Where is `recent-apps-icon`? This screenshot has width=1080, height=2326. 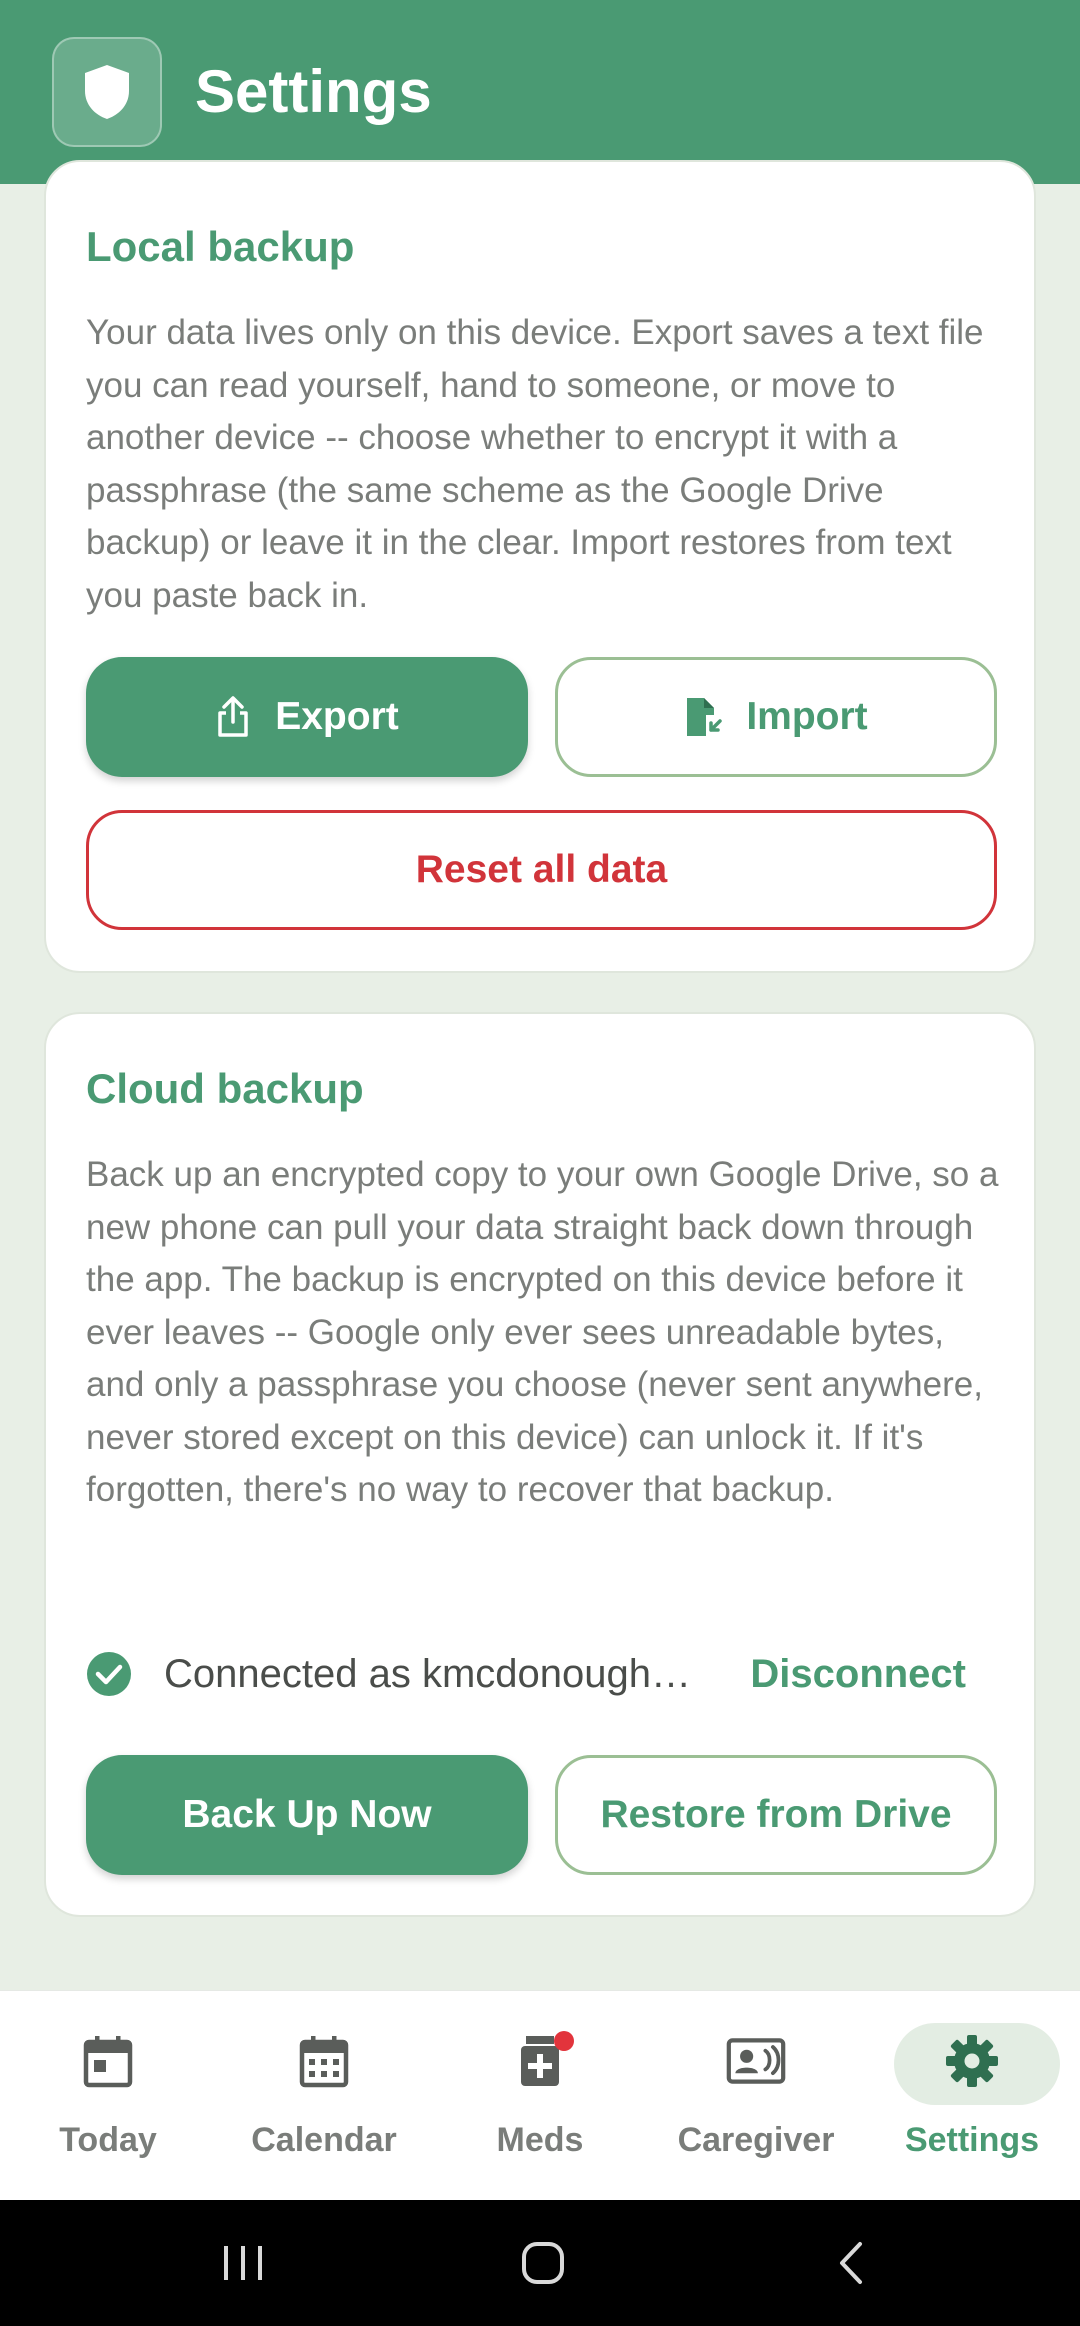 recent-apps-icon is located at coordinates (243, 2263).